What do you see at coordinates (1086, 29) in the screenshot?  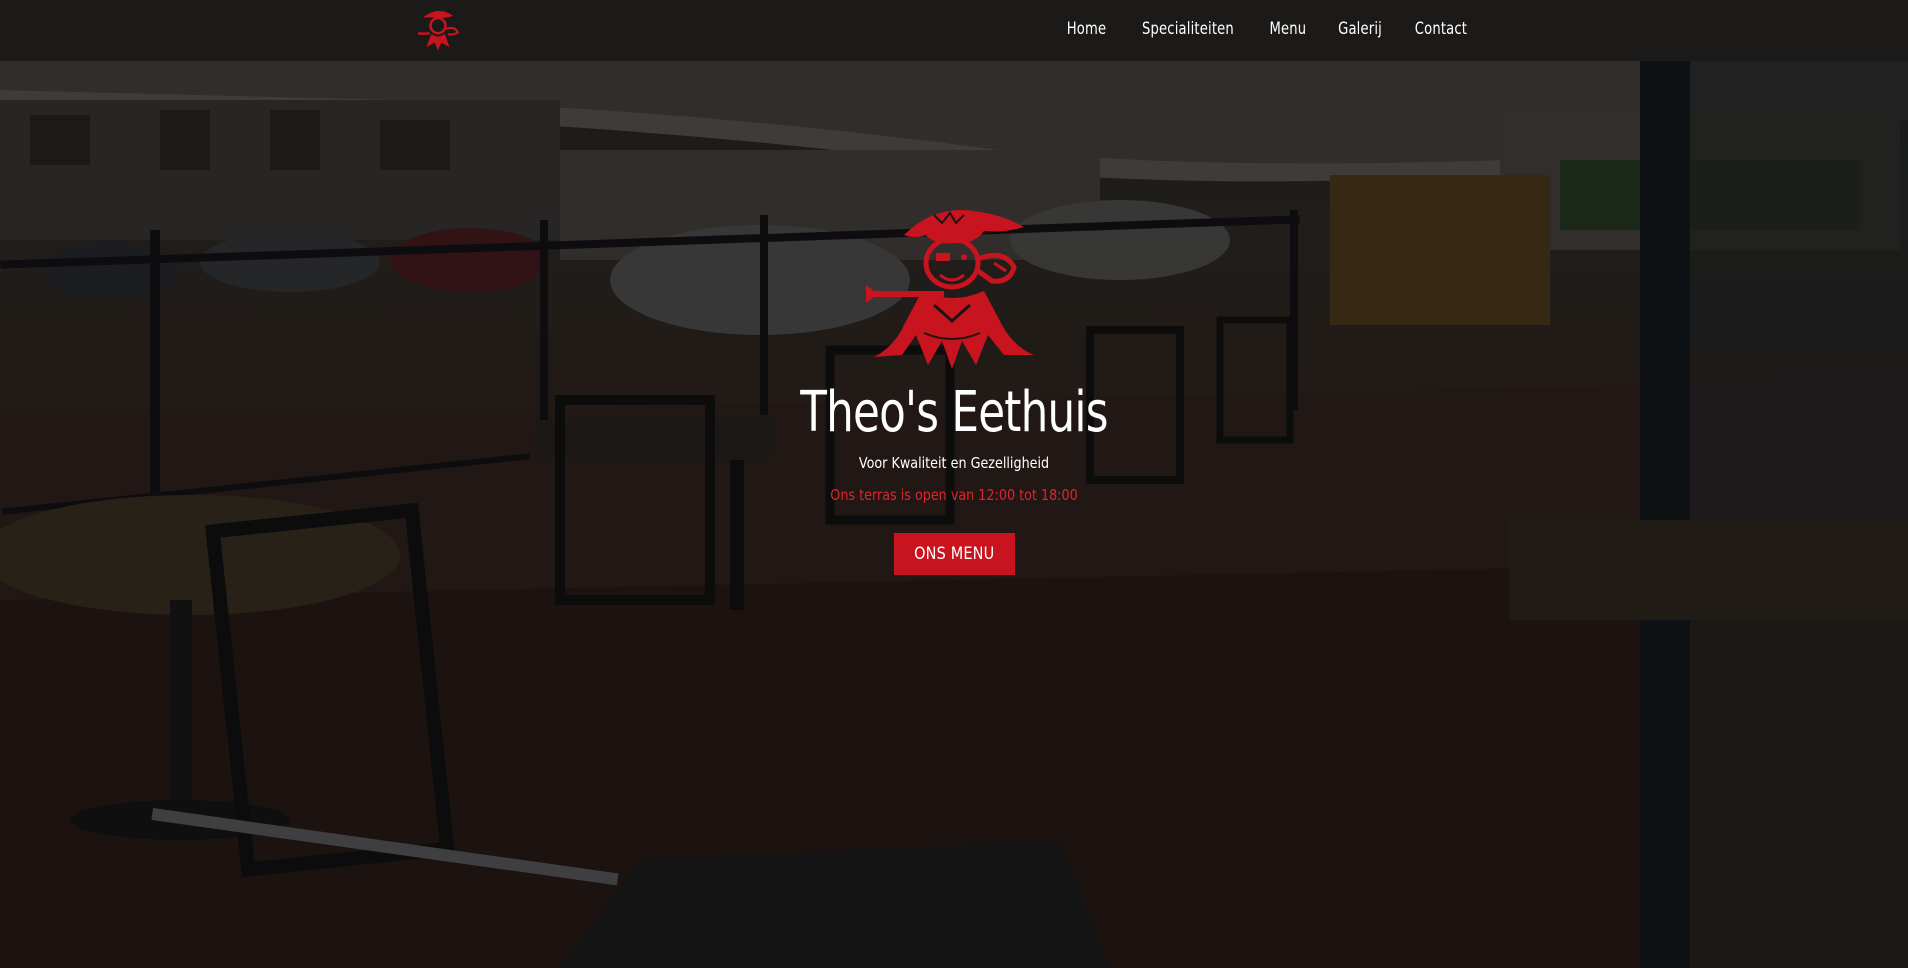 I see `nav-item-home: Home` at bounding box center [1086, 29].